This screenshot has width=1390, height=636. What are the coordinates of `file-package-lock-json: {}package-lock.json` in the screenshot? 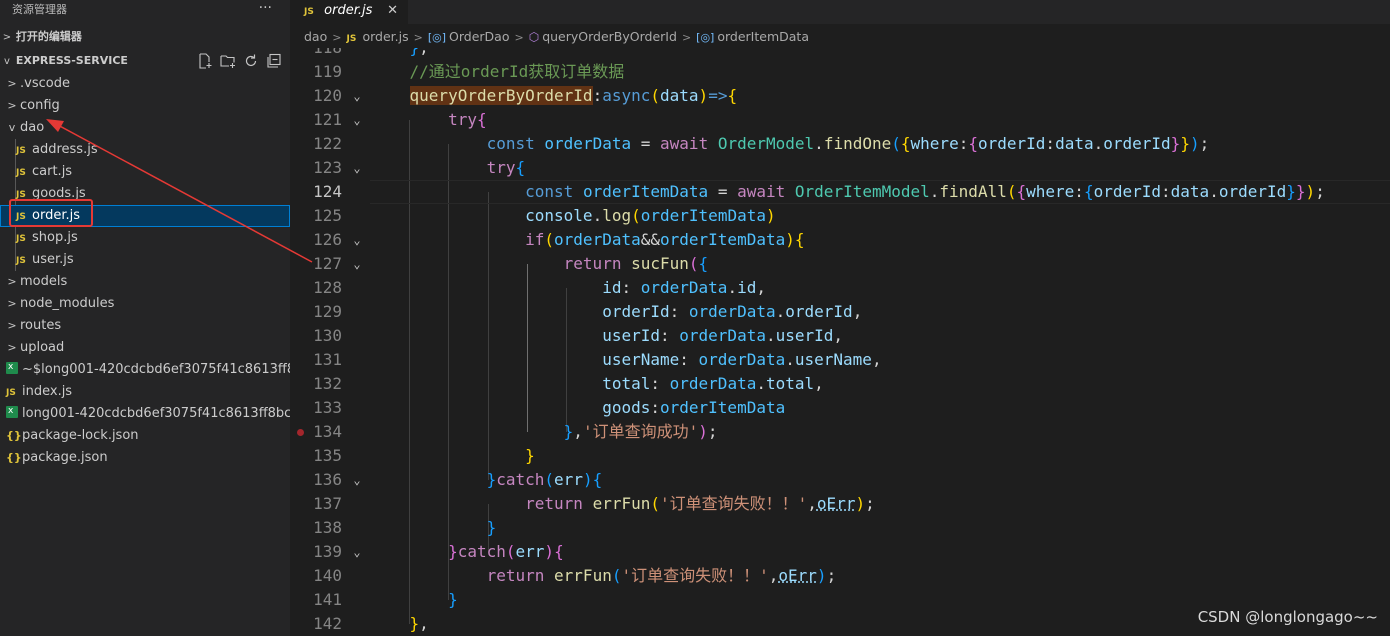 It's located at (145, 436).